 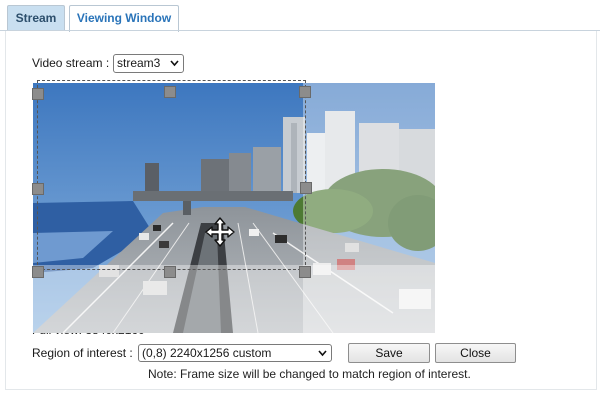 What do you see at coordinates (305, 272) in the screenshot?
I see `resize-handle-bottom-right` at bounding box center [305, 272].